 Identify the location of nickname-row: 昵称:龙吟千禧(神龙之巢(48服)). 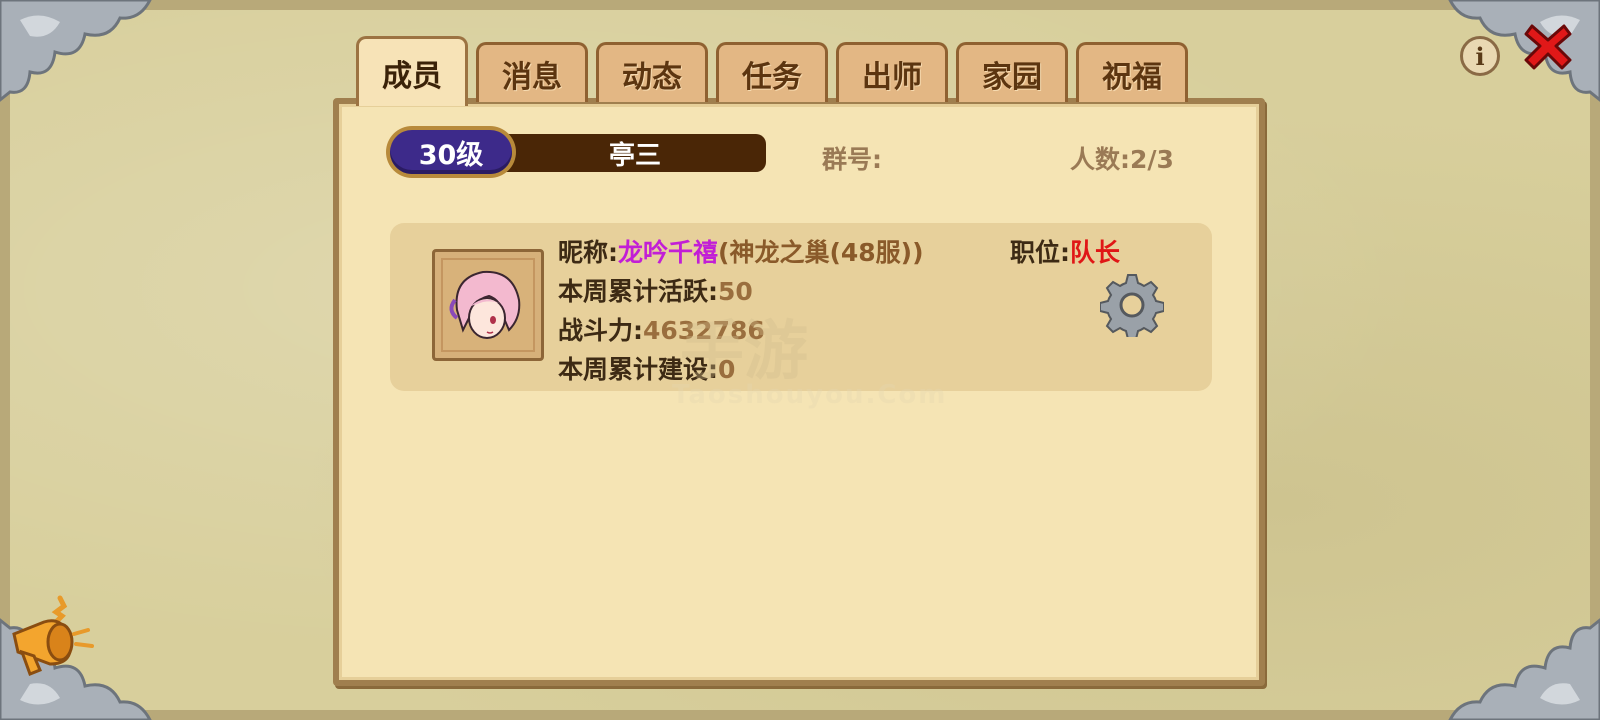
(741, 252).